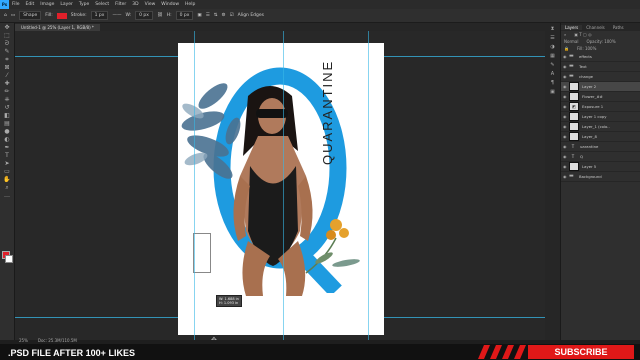 The image size is (640, 360). What do you see at coordinates (552, 83) in the screenshot?
I see `paragraph-icon: ¶` at bounding box center [552, 83].